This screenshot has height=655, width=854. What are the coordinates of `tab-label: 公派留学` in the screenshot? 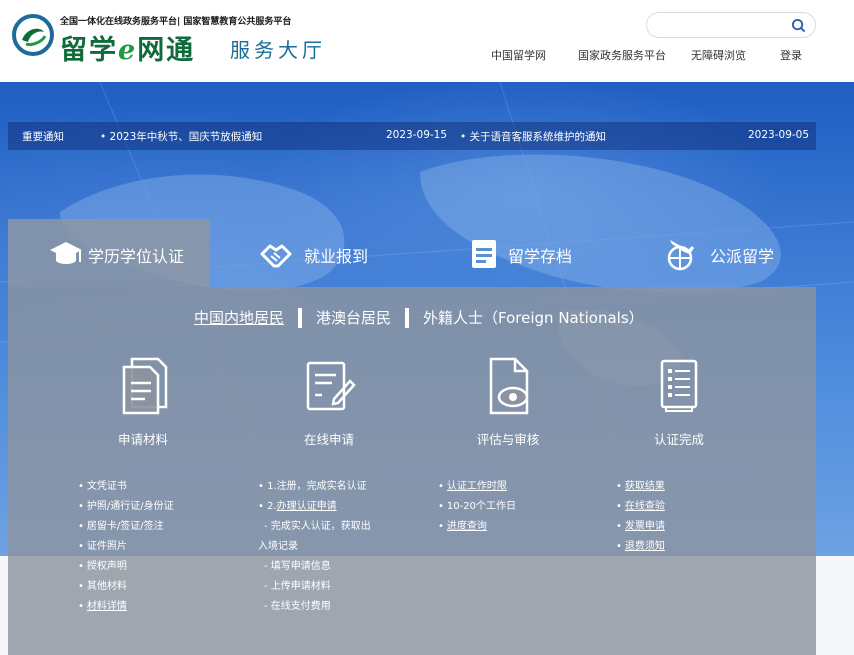 It's located at (742, 256).